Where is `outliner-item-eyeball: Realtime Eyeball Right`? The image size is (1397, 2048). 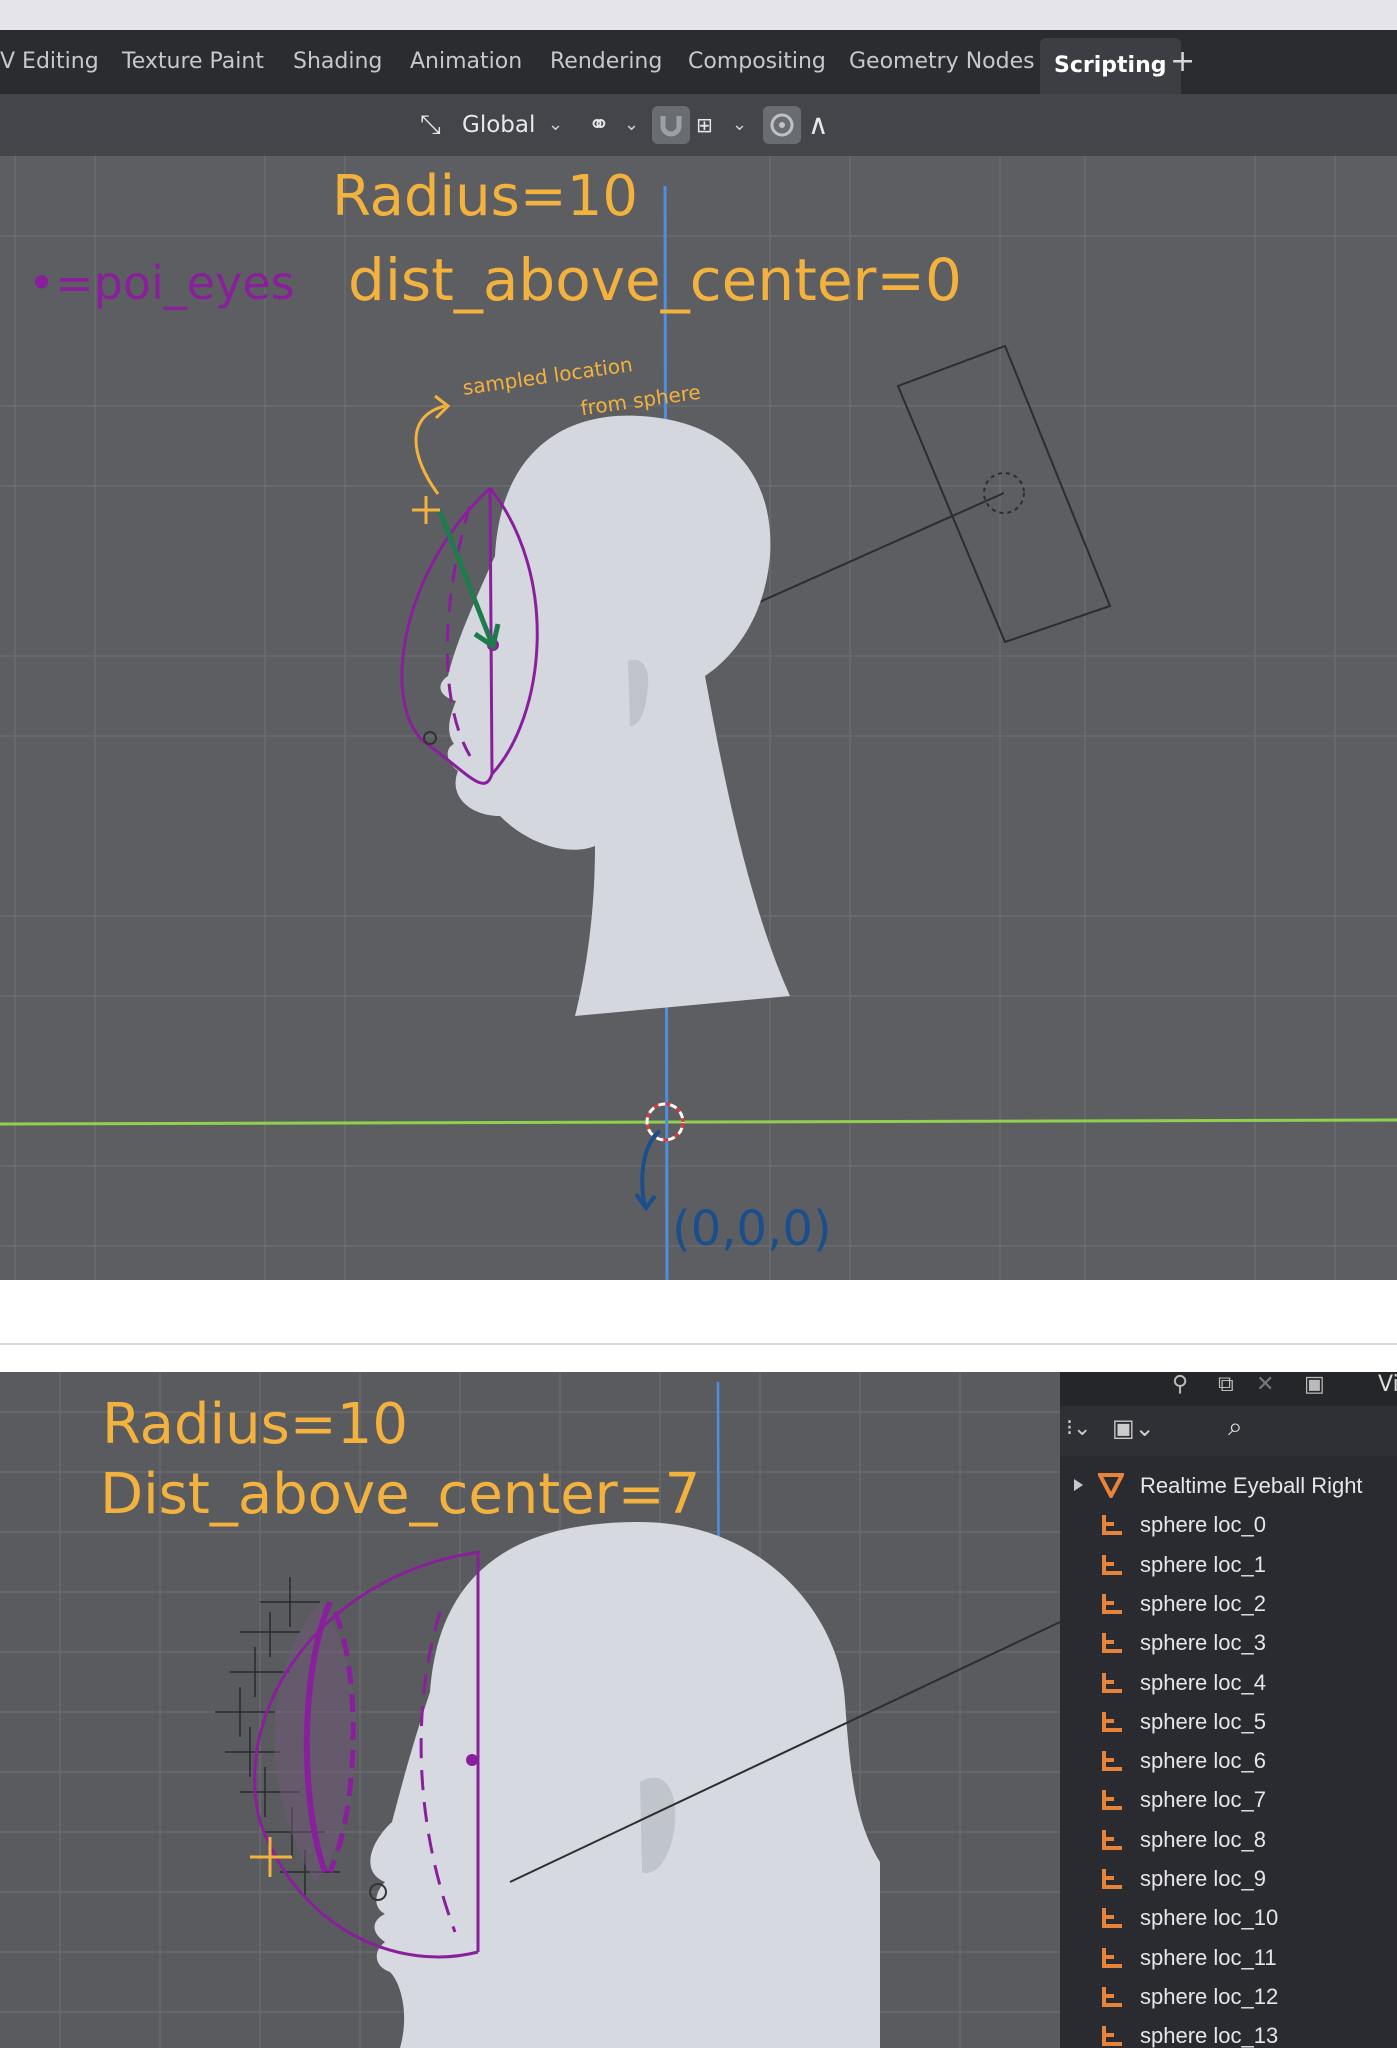 outliner-item-eyeball: Realtime Eyeball Right is located at coordinates (1228, 1485).